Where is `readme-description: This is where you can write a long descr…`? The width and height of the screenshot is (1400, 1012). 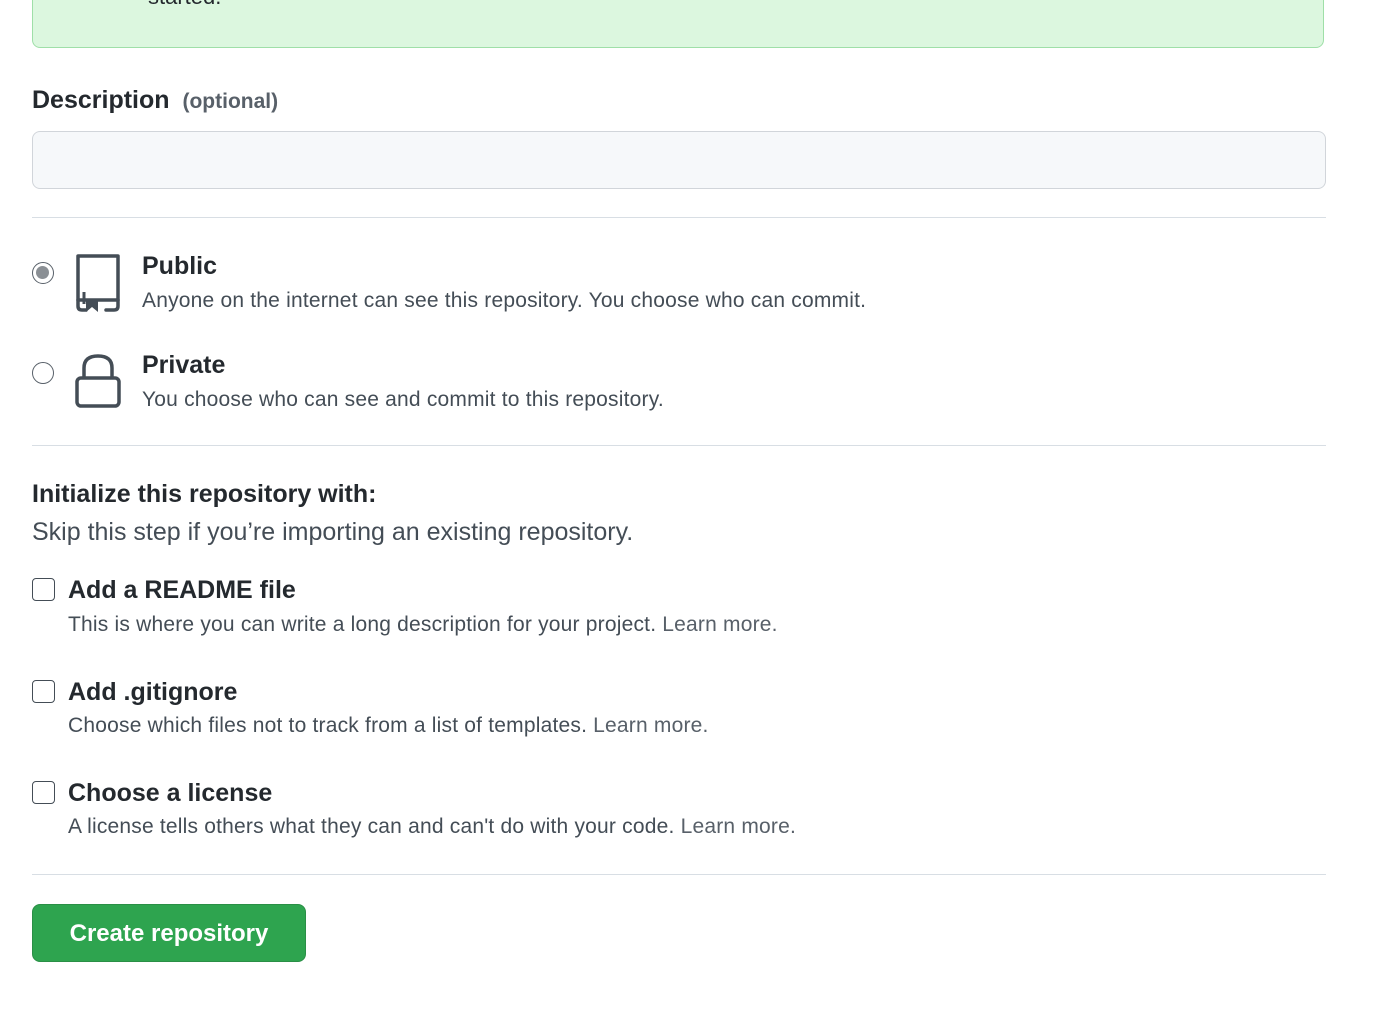
readme-description: This is where you can write a long descr… is located at coordinates (423, 625).